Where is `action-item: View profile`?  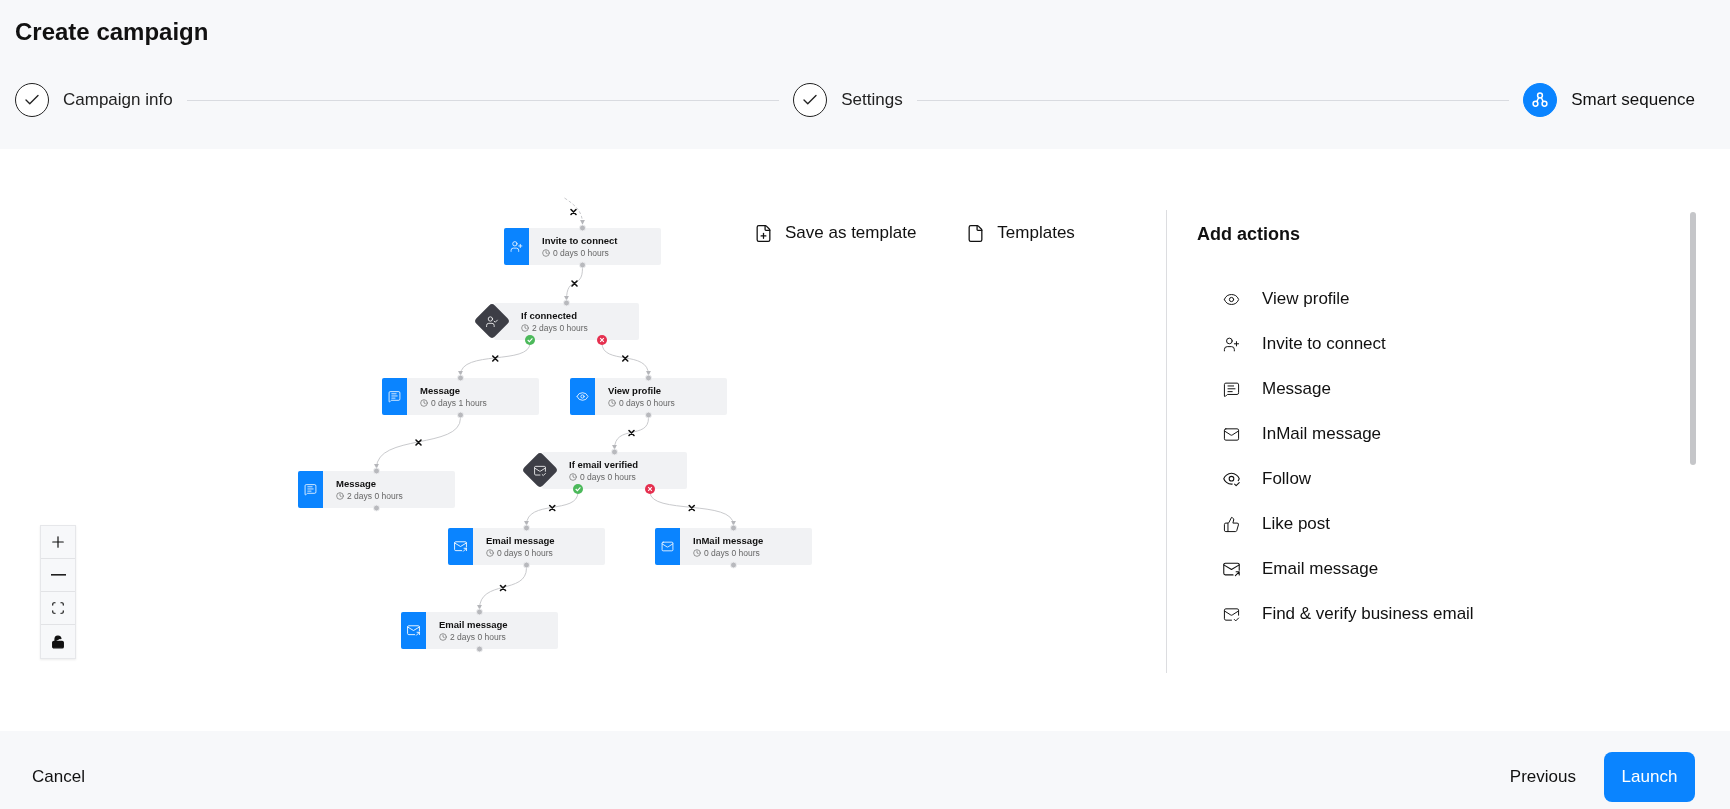
action-item: View profile is located at coordinates (1456, 299).